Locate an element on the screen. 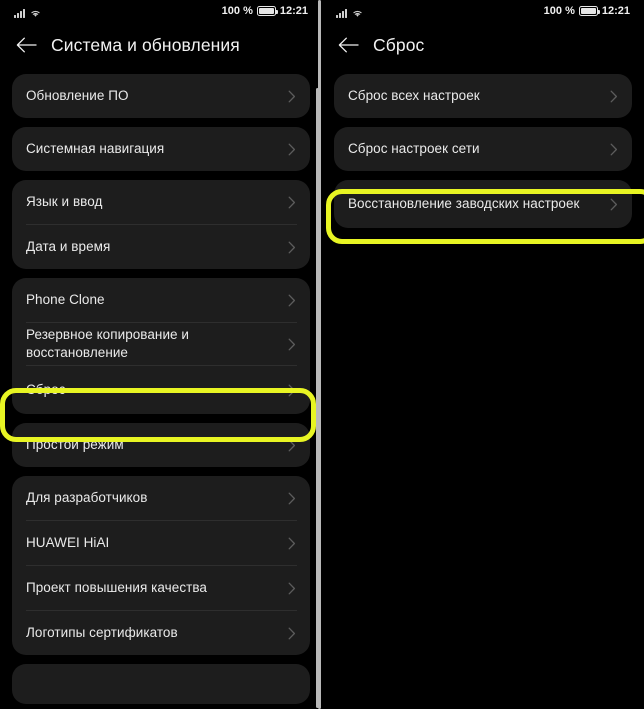  list-item-label: Сброс всех настроек is located at coordinates (414, 96).